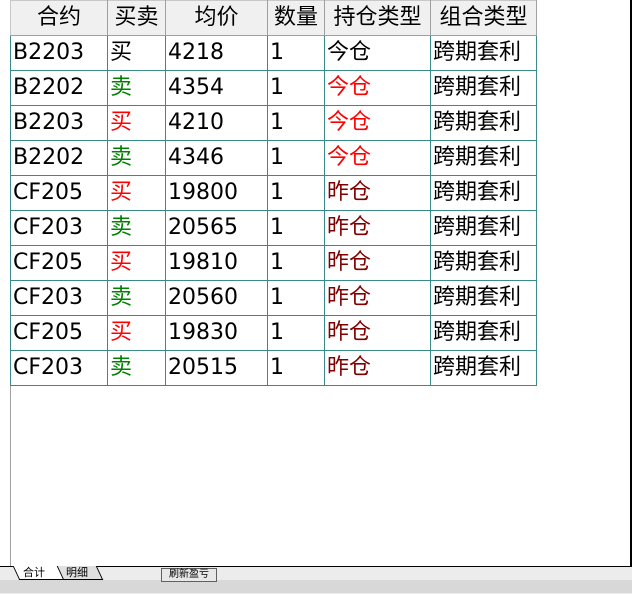 The image size is (632, 594). What do you see at coordinates (216, 298) in the screenshot?
I see `cell-avg-price: 20560` at bounding box center [216, 298].